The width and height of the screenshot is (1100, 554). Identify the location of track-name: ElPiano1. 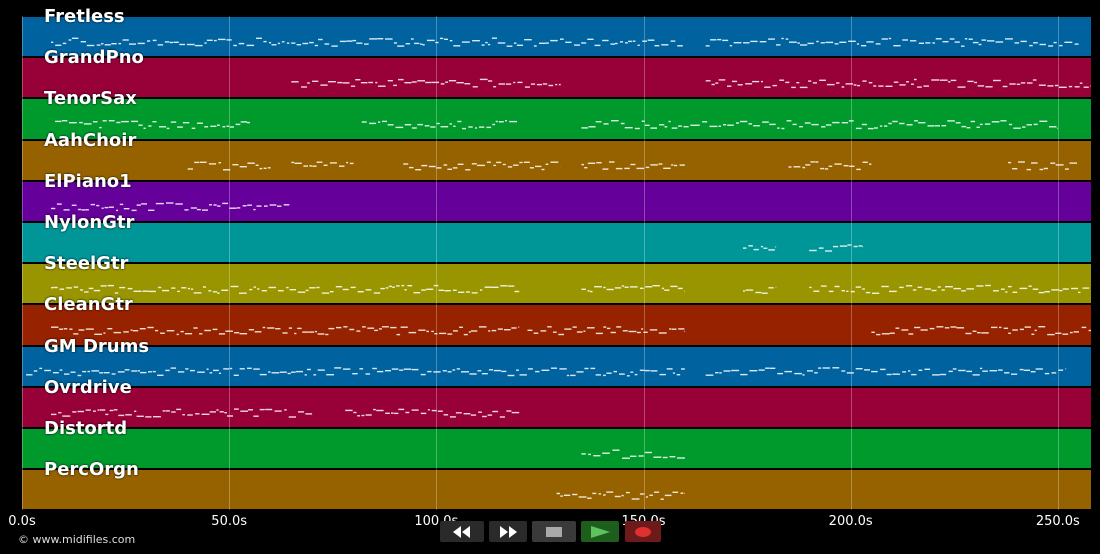
(88, 181).